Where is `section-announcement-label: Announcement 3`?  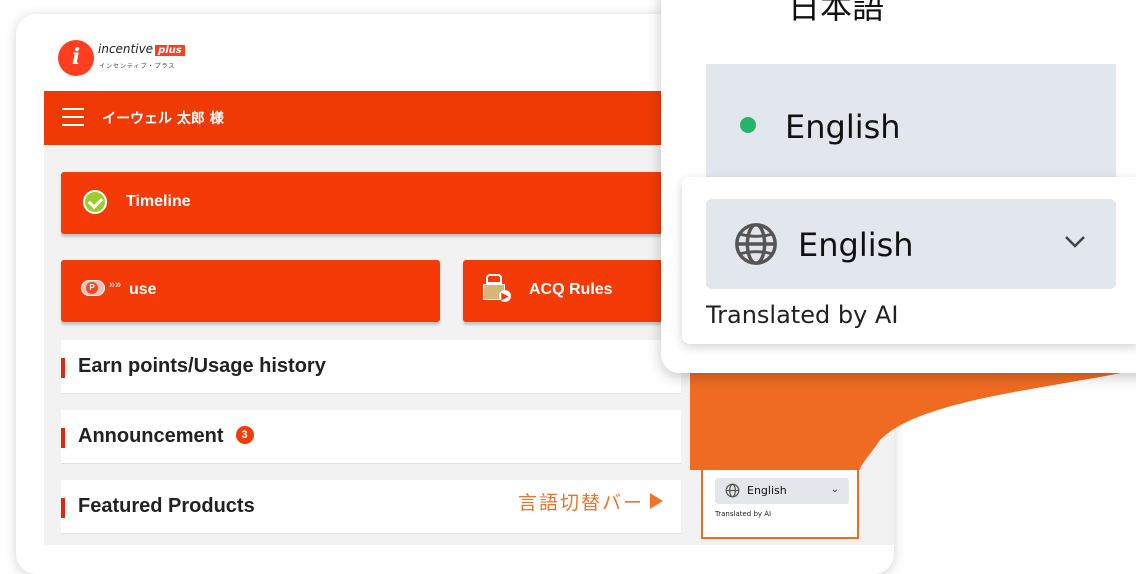 section-announcement-label: Announcement 3 is located at coordinates (166, 436).